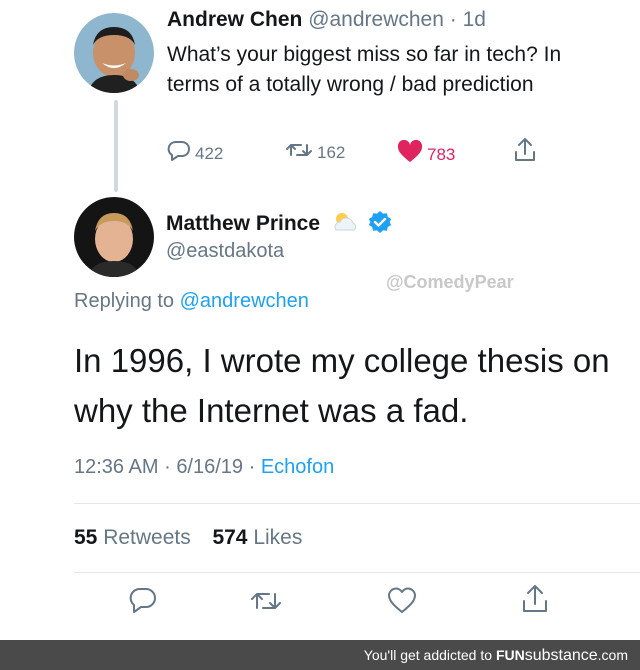 The height and width of the screenshot is (670, 640). Describe the element at coordinates (357, 503) in the screenshot. I see `divider-top` at that location.